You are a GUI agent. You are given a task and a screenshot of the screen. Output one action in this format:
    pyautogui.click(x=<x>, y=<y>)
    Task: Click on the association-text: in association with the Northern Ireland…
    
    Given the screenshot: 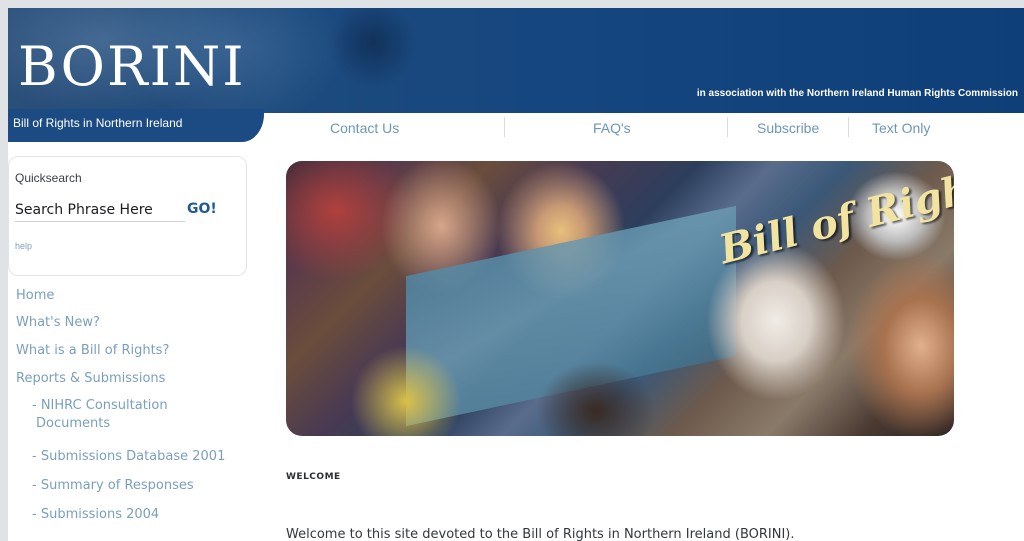 What is the action you would take?
    pyautogui.click(x=857, y=93)
    